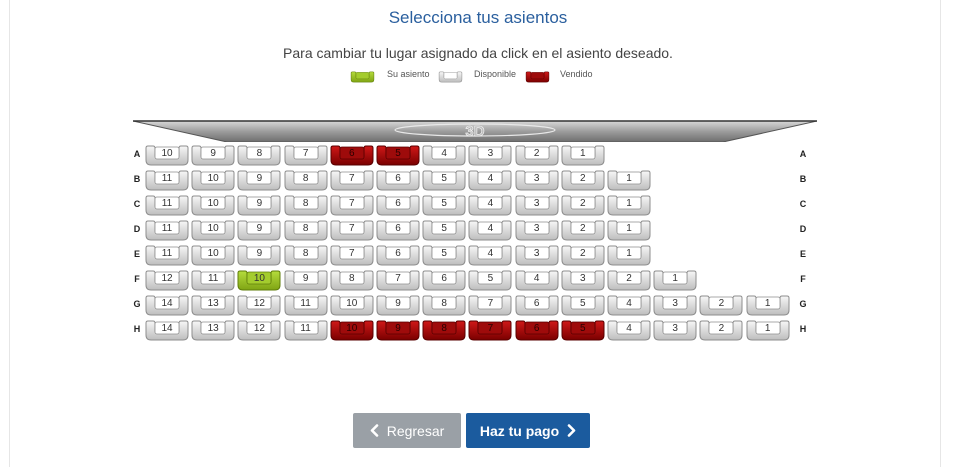 Image resolution: width=956 pixels, height=467 pixels. Describe the element at coordinates (213, 280) in the screenshot. I see `seat-F11: 11` at that location.